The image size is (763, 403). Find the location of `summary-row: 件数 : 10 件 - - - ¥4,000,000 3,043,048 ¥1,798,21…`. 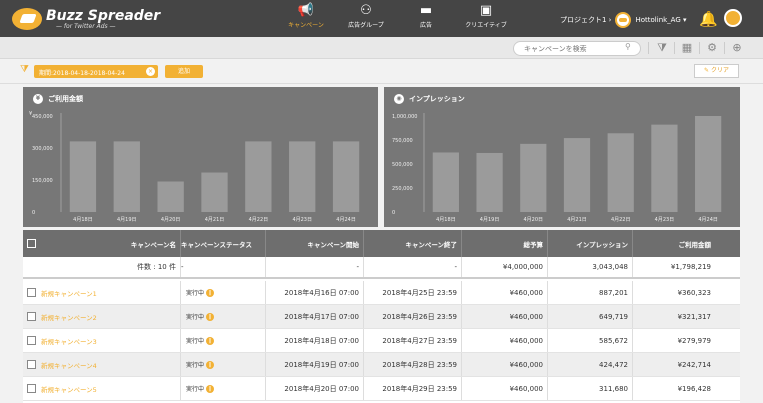

summary-row: 件数 : 10 件 - - - ¥4,000,000 3,043,048 ¥1,798,21… is located at coordinates (381, 268).